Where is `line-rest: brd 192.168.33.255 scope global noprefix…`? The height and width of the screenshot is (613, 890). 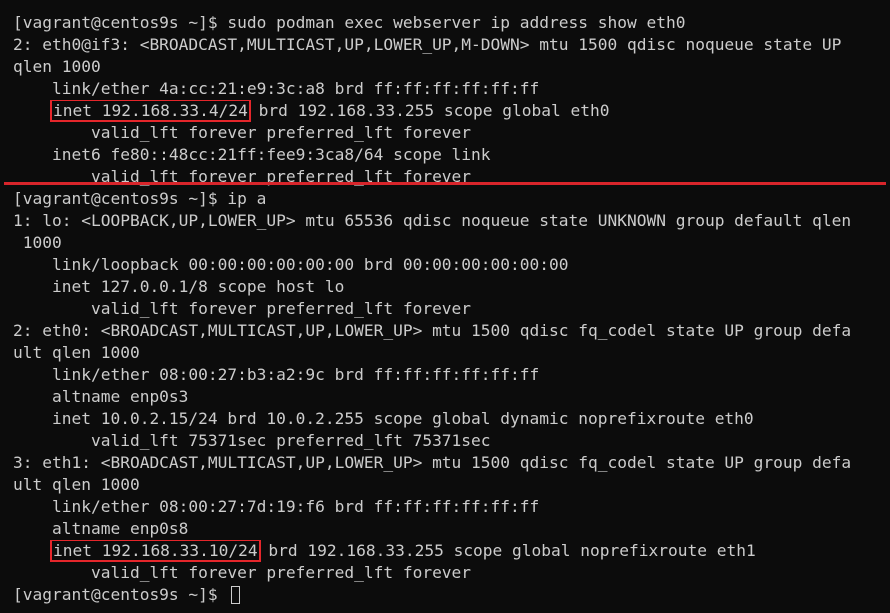
line-rest: brd 192.168.33.255 scope global noprefix… is located at coordinates (507, 550).